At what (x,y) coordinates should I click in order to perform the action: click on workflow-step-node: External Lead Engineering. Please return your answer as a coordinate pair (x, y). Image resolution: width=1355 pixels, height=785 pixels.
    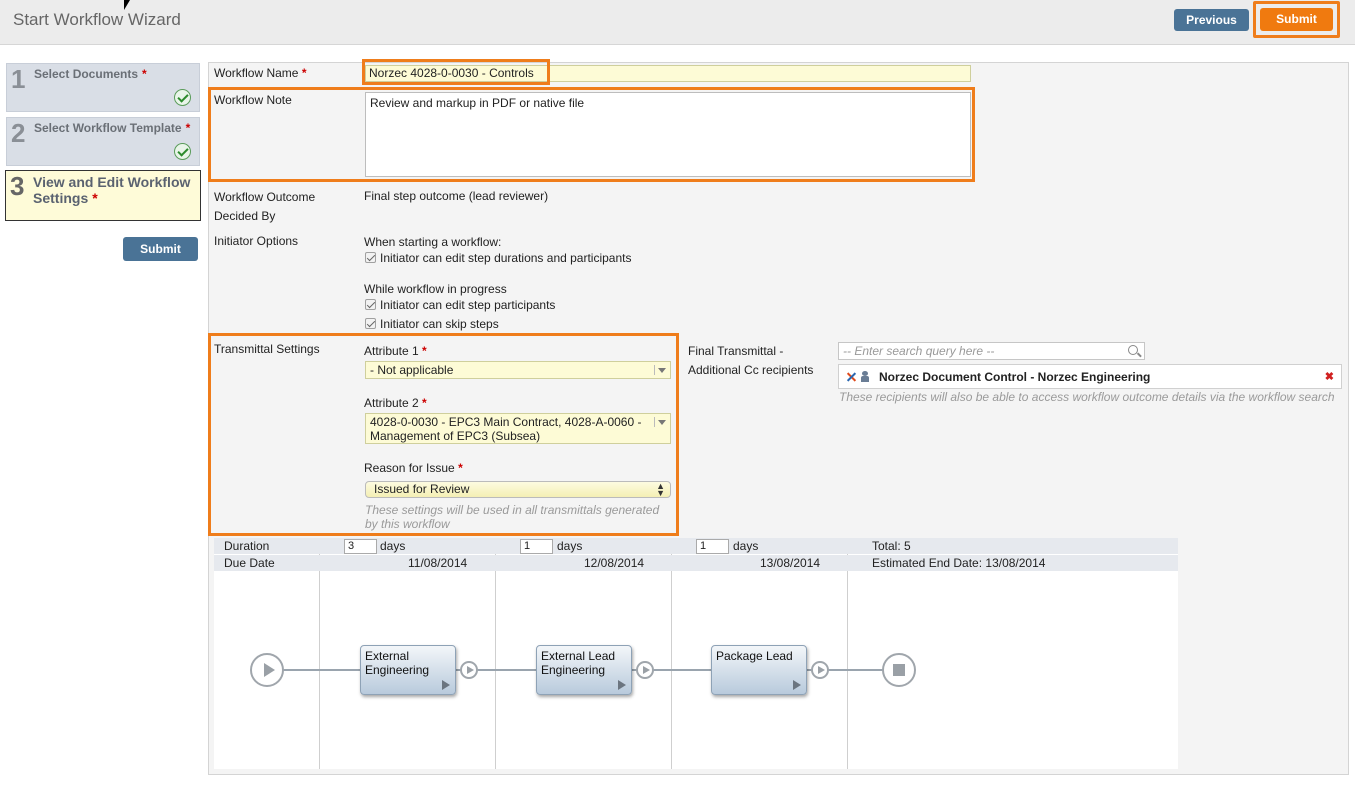
    Looking at the image, I should click on (584, 670).